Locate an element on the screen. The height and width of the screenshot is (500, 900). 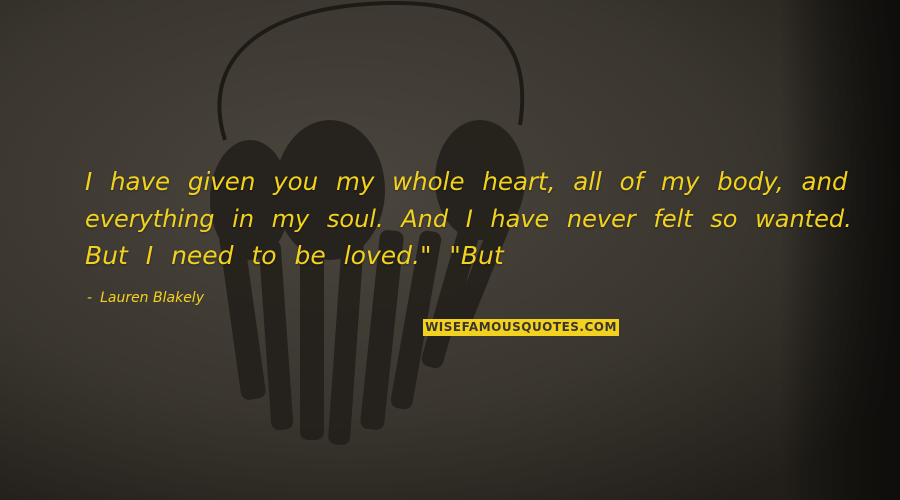
watermark-text: WISEFAMOUSQUOTES.COM is located at coordinates (521, 327).